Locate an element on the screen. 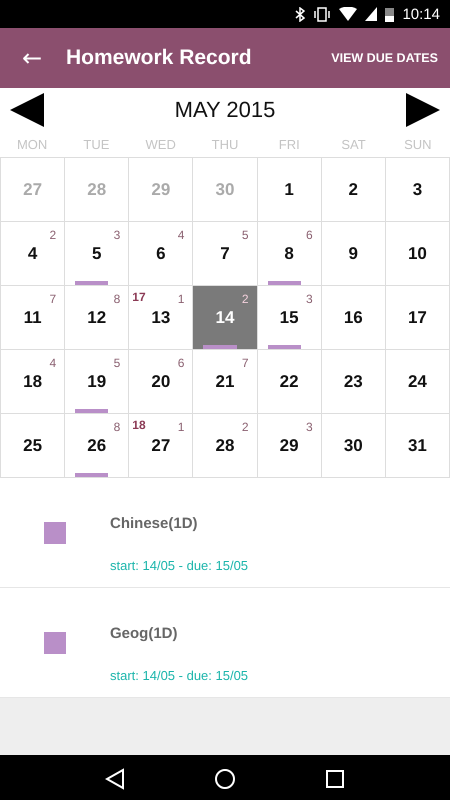 The image size is (450, 800). status-time: 10:14 is located at coordinates (421, 14).